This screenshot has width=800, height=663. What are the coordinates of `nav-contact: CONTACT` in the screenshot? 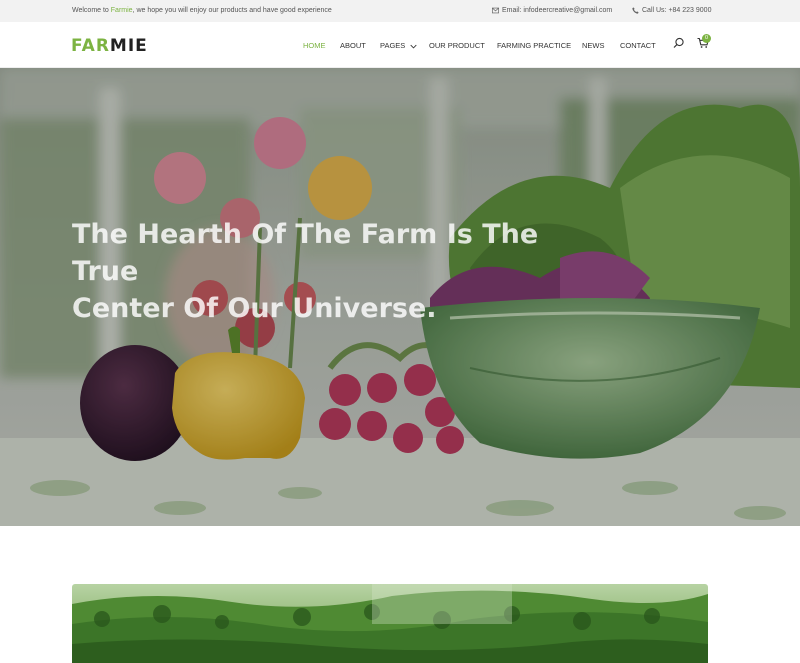 It's located at (638, 45).